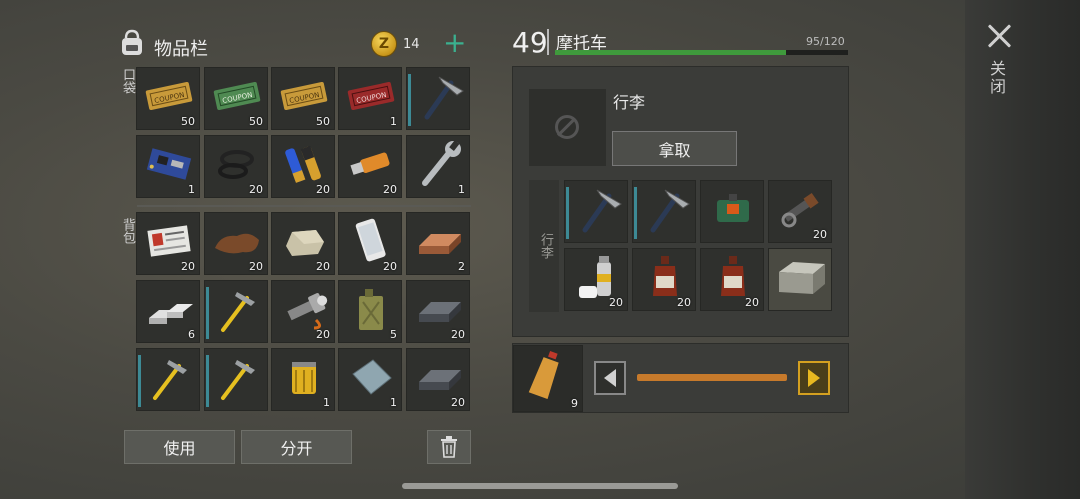  I want to click on flashlight-icon, so click(307, 311).